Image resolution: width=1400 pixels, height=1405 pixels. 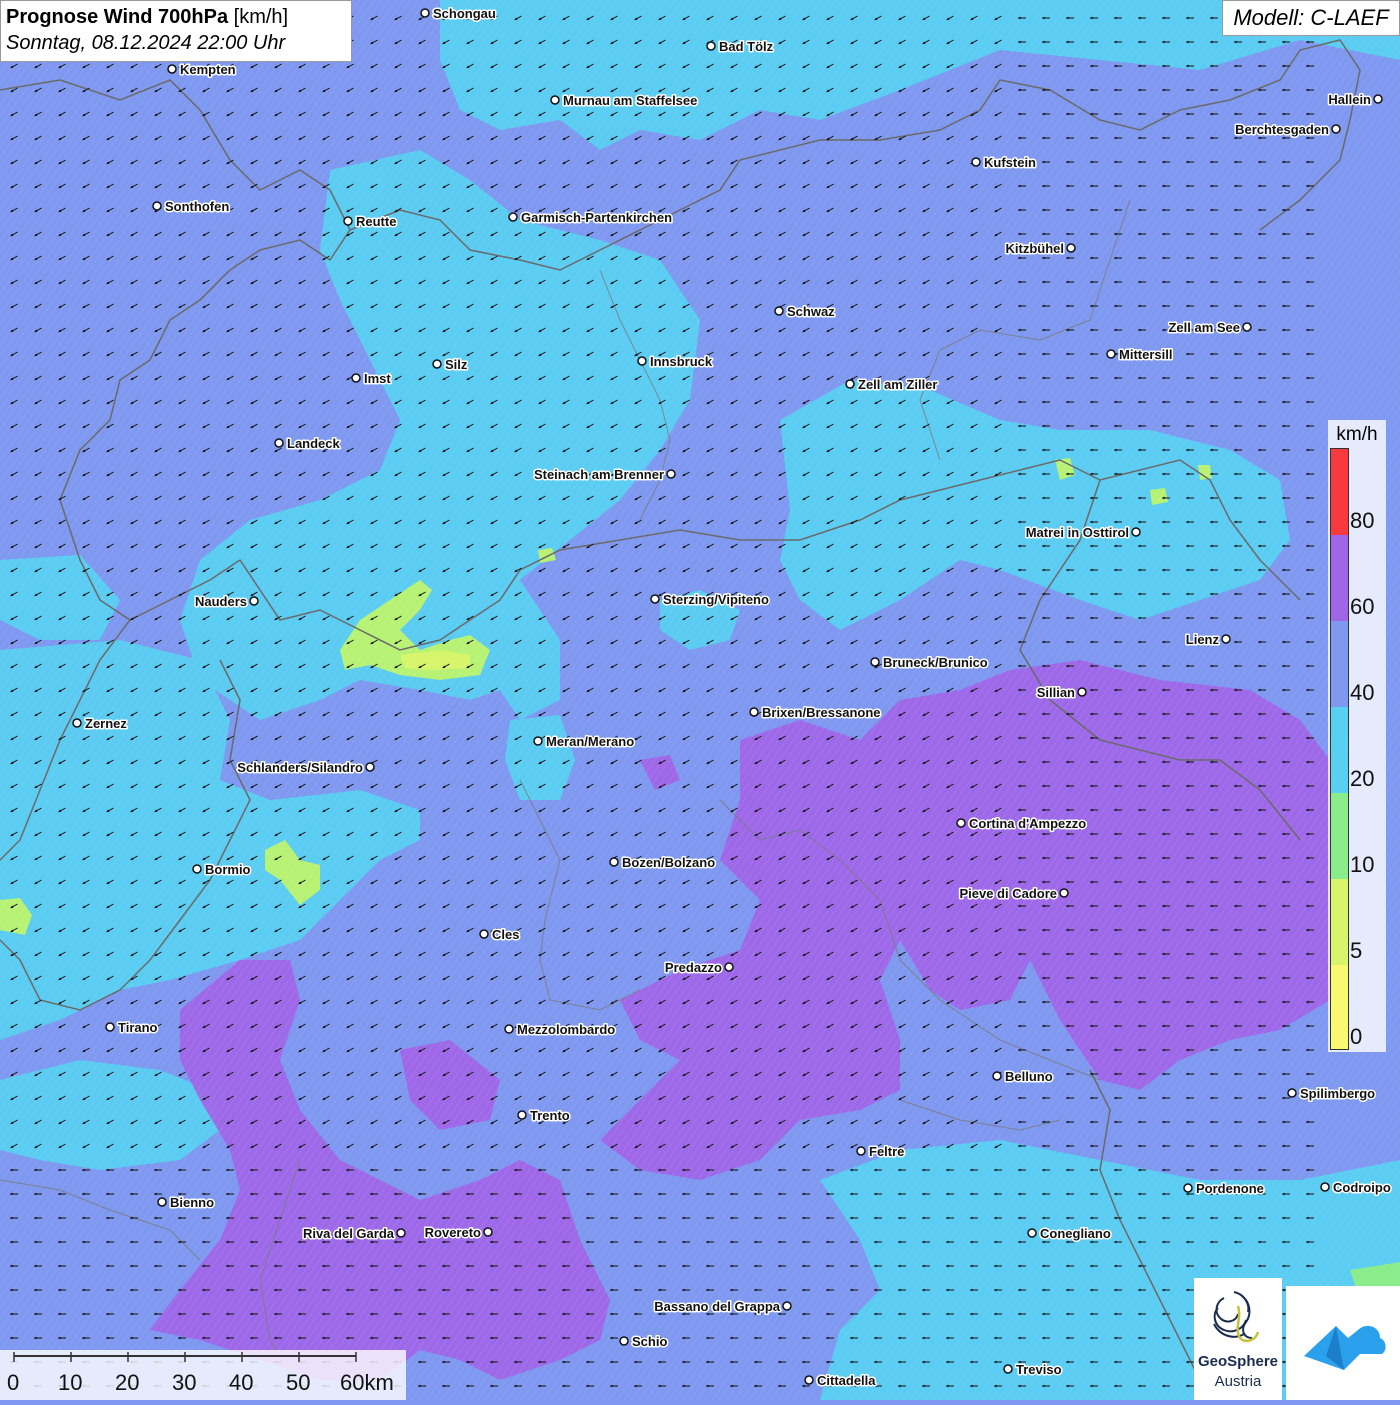 What do you see at coordinates (649, 1341) in the screenshot?
I see `city-label: Schio` at bounding box center [649, 1341].